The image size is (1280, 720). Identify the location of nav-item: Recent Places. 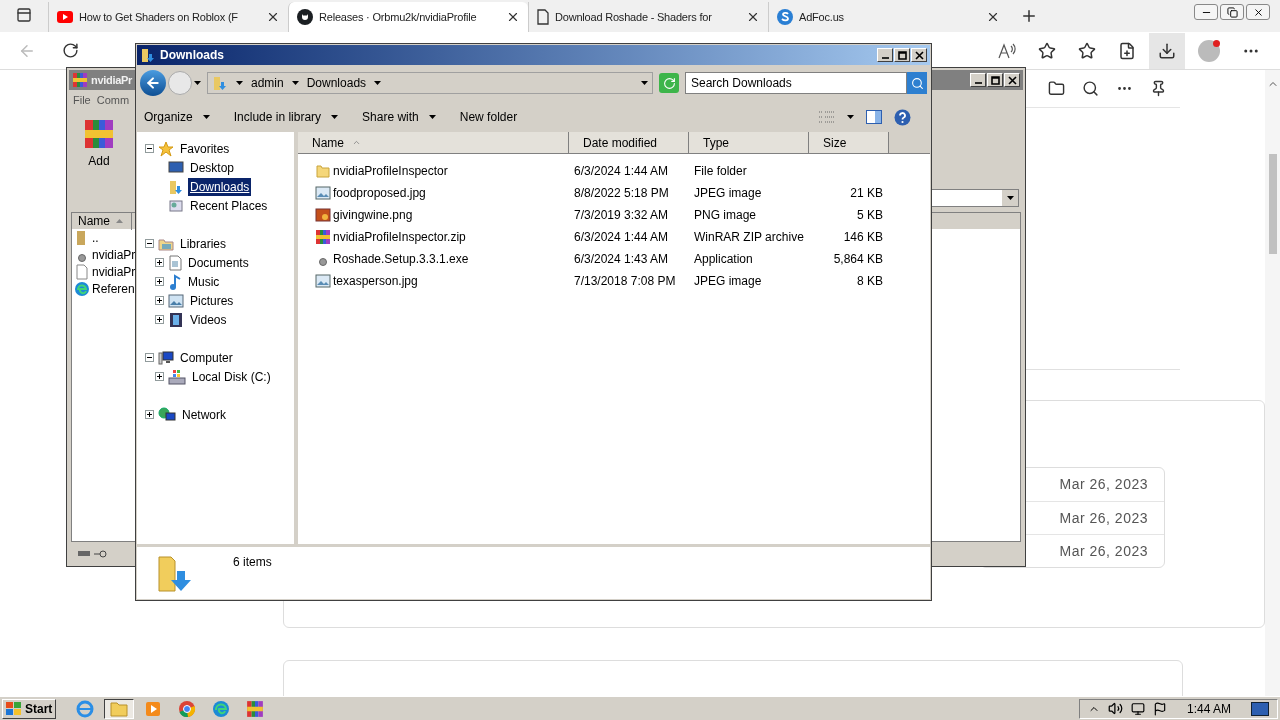
(229, 205).